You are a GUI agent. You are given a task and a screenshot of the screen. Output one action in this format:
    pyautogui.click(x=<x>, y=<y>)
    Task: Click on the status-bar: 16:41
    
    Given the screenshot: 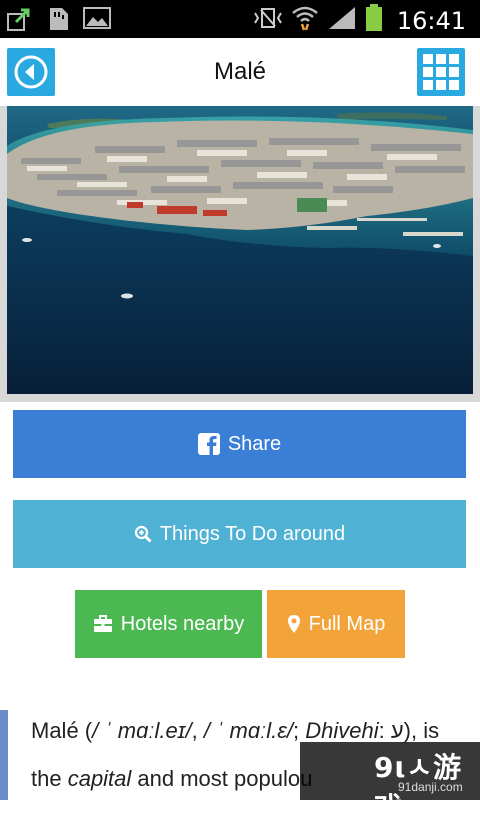 What is the action you would take?
    pyautogui.click(x=240, y=19)
    